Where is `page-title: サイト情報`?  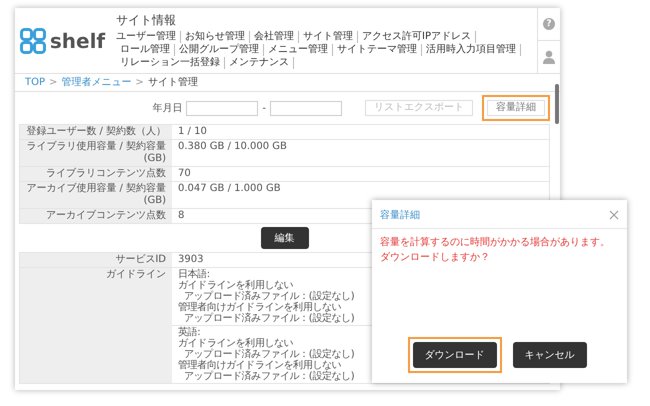 page-title: サイト情報 is located at coordinates (146, 20).